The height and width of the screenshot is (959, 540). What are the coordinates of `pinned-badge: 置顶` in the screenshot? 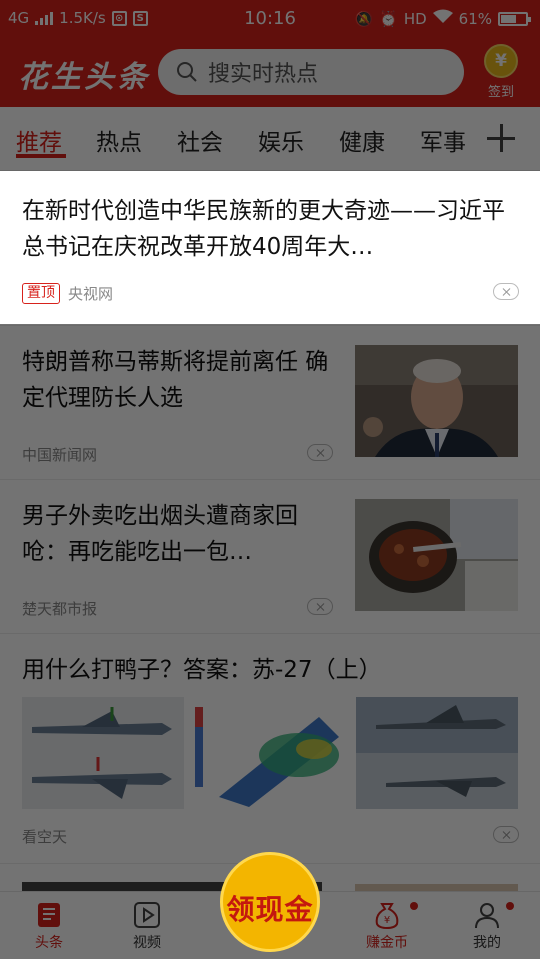 It's located at (41, 293).